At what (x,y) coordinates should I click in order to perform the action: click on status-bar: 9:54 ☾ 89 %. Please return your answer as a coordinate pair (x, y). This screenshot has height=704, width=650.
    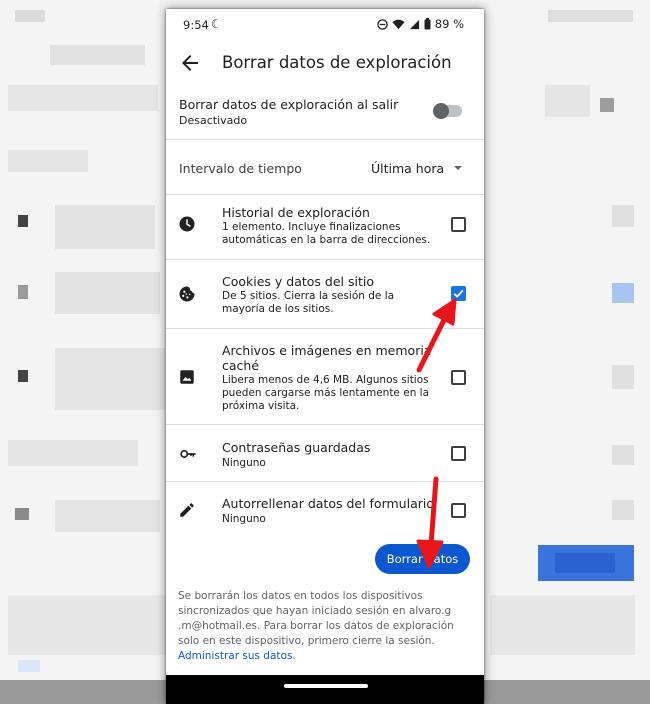
    Looking at the image, I should click on (325, 24).